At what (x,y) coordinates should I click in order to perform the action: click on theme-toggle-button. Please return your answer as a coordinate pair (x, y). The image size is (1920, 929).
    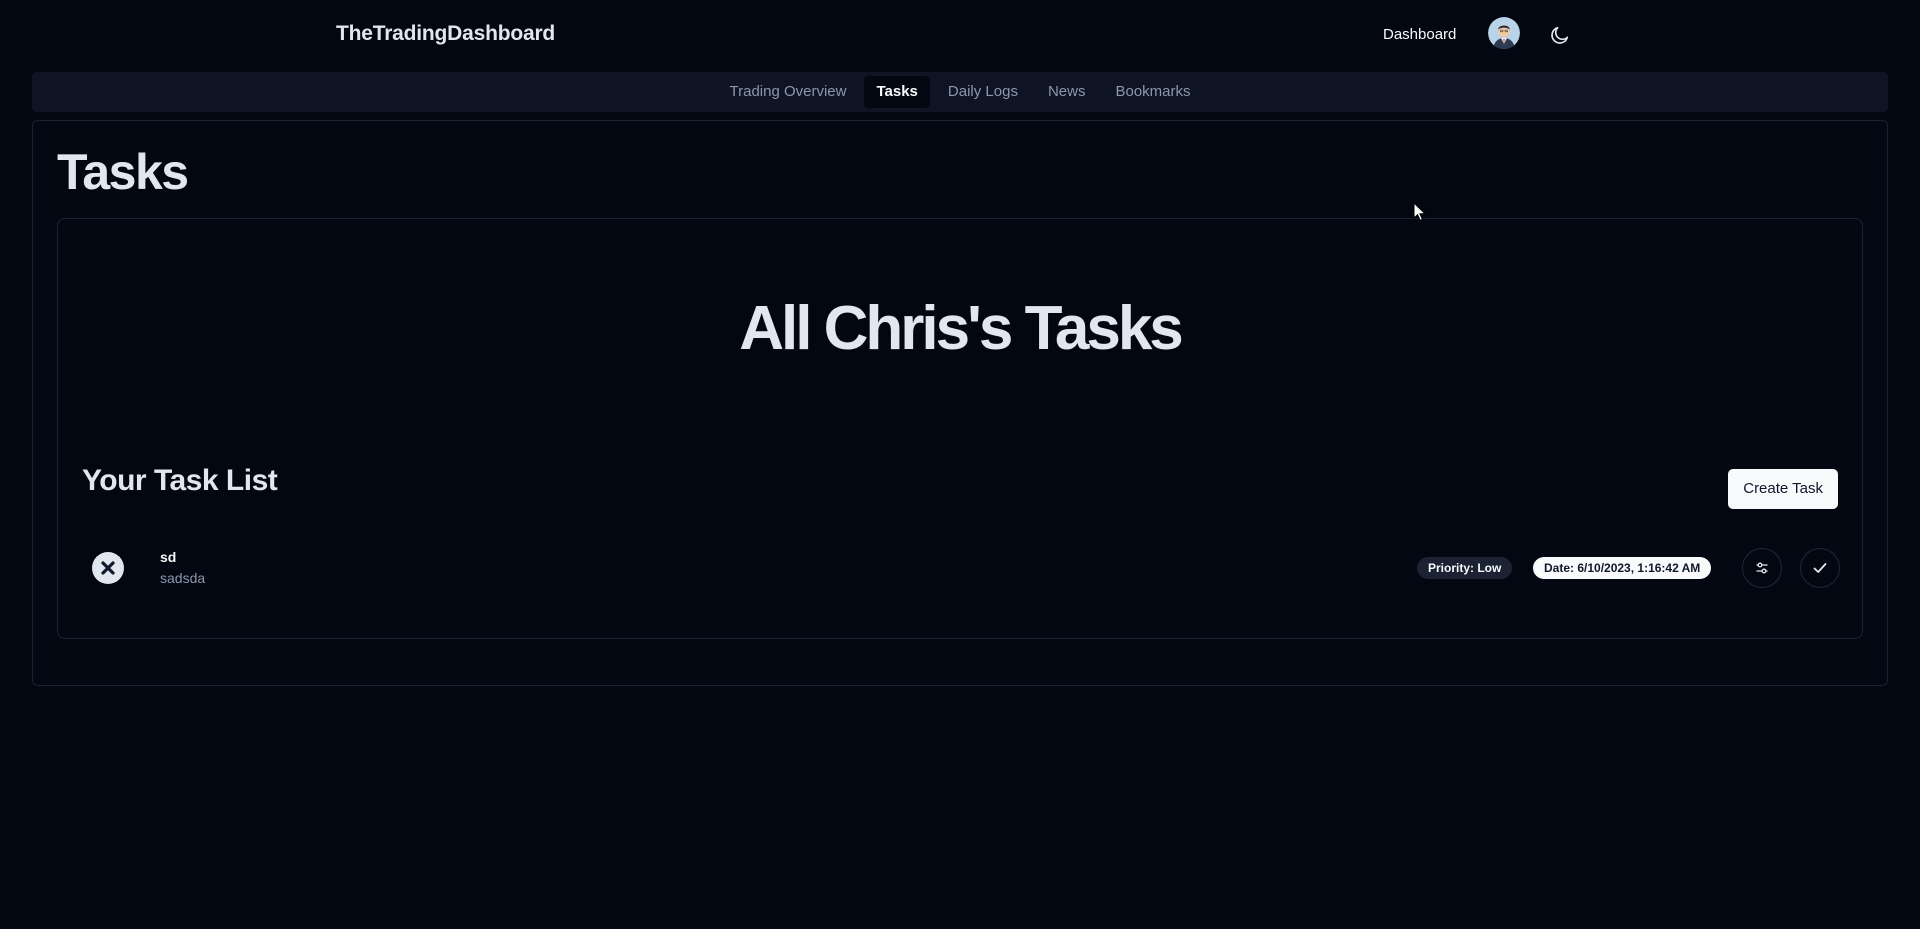
    Looking at the image, I should click on (1560, 35).